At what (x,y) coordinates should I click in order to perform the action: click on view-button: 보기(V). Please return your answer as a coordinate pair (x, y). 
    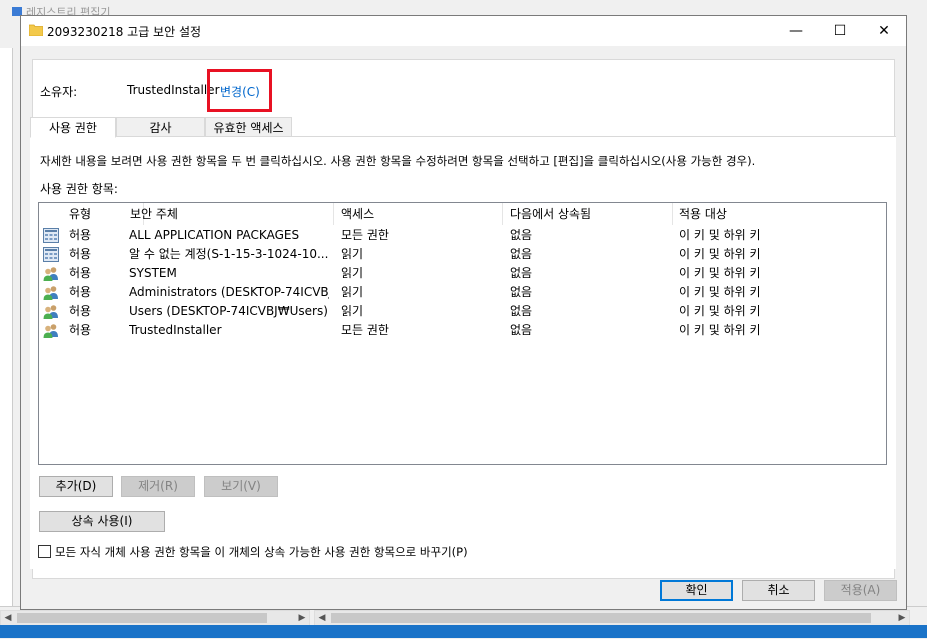
    Looking at the image, I should click on (241, 486).